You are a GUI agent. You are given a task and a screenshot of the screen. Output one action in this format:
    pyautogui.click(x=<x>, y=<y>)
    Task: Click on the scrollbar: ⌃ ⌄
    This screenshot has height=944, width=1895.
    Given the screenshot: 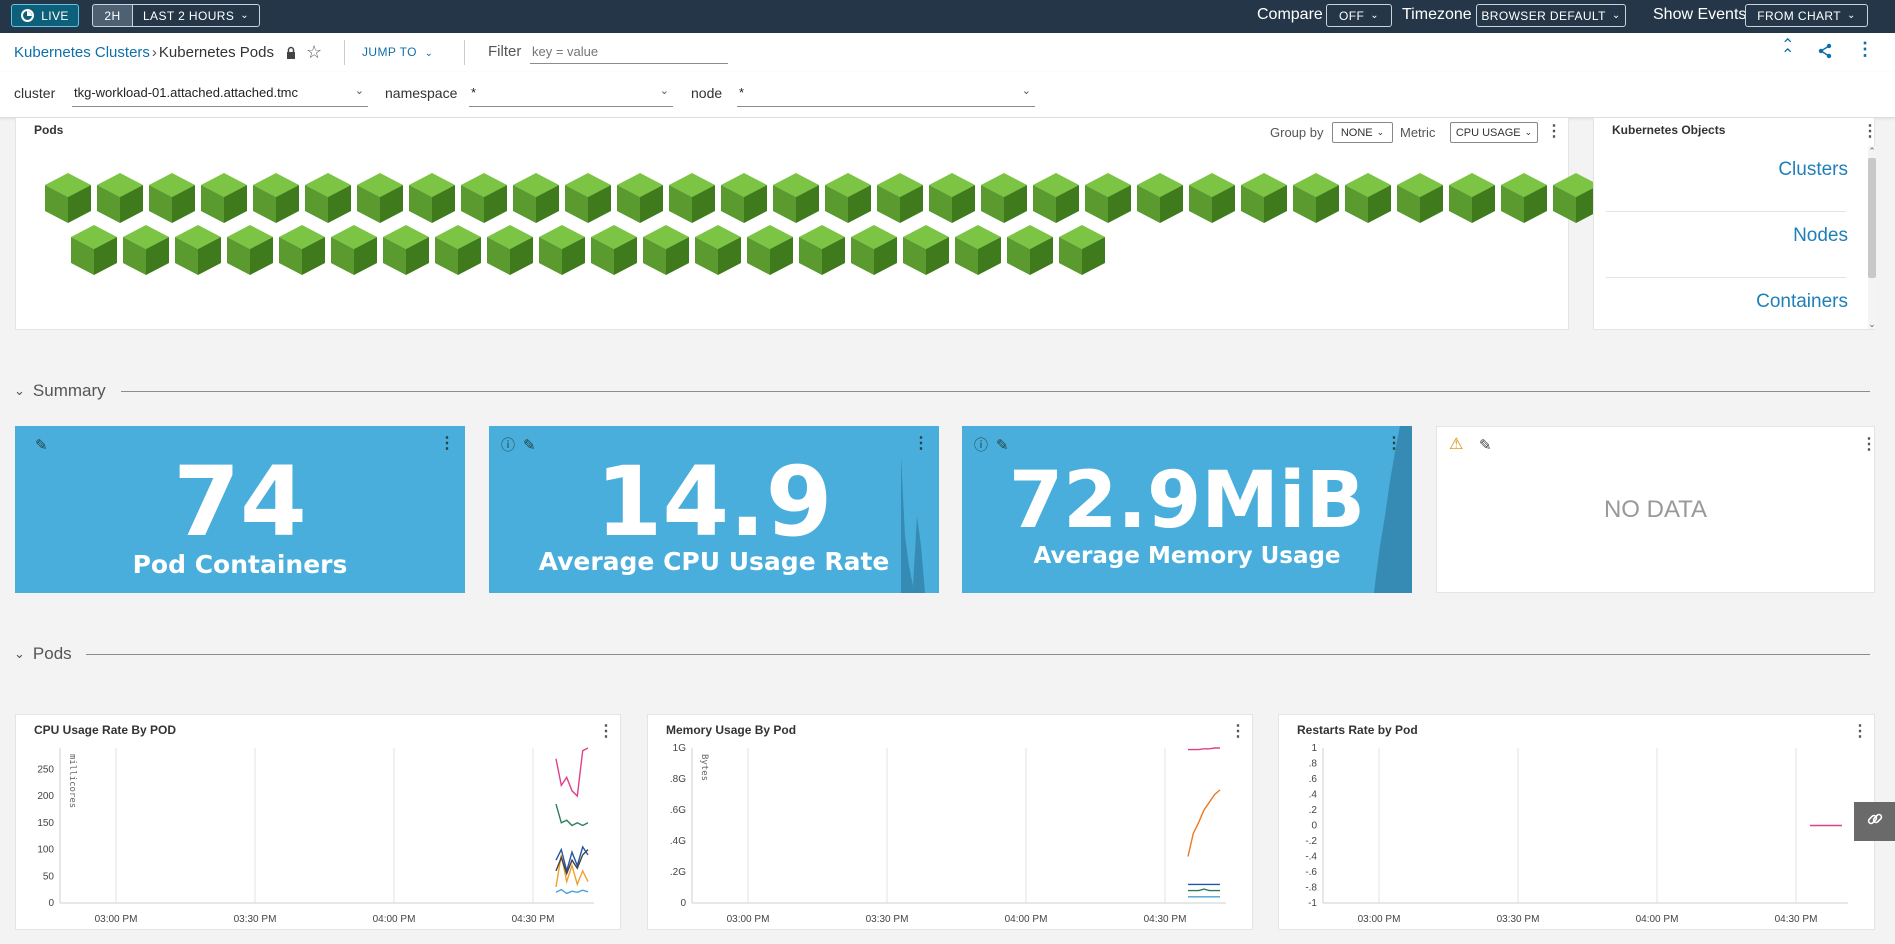 What is the action you would take?
    pyautogui.click(x=1872, y=237)
    